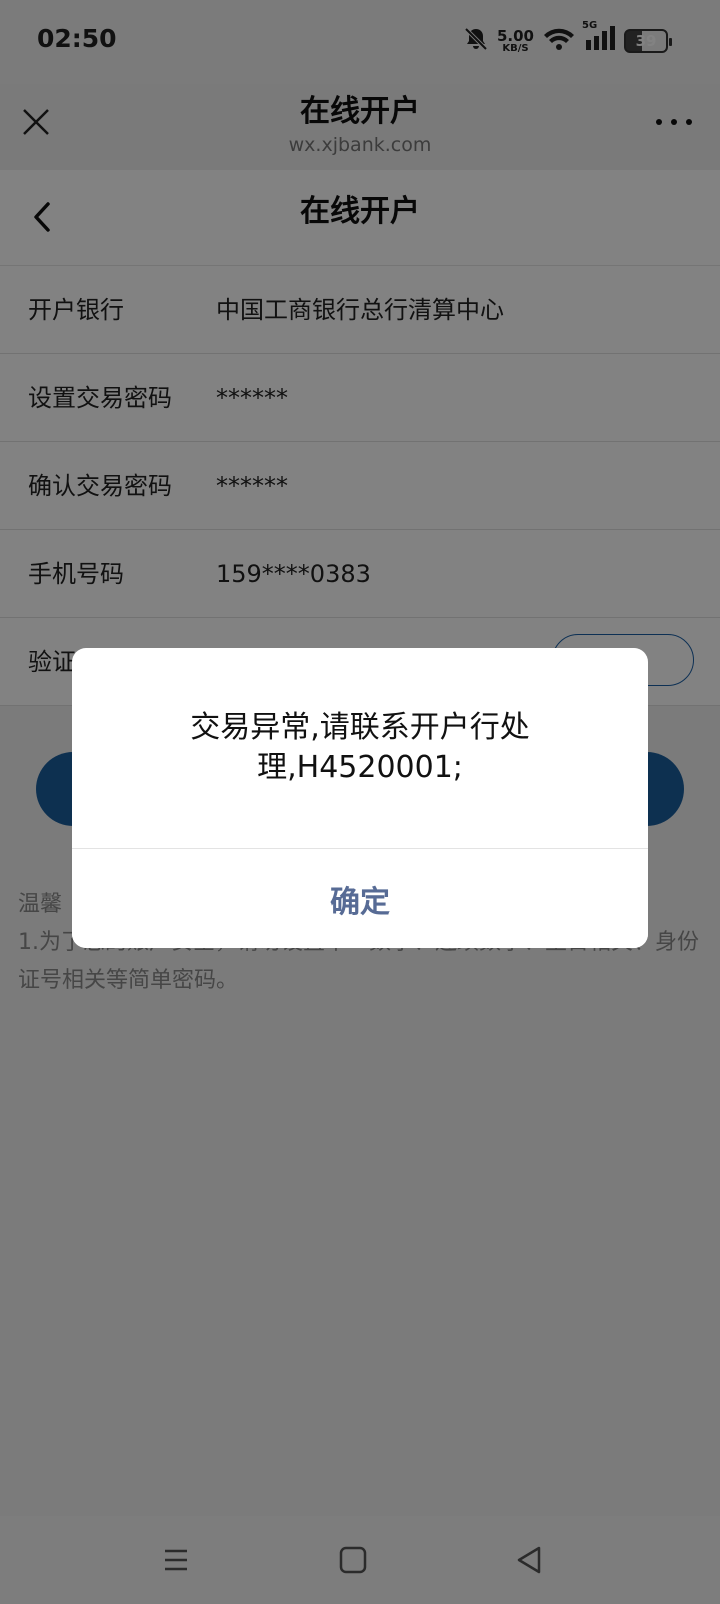 Image resolution: width=720 pixels, height=1604 pixels. Describe the element at coordinates (360, 798) in the screenshot. I see `alert-dialog: 交易异常,请联系开户行处理,H4520001; 确定` at that location.